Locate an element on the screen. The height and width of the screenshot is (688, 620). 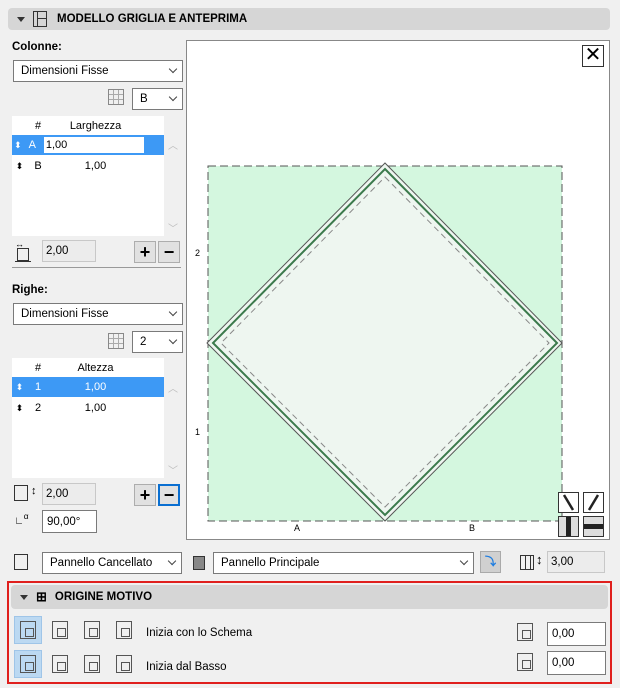
origin-mid-low-button is located at coordinates (60, 664).